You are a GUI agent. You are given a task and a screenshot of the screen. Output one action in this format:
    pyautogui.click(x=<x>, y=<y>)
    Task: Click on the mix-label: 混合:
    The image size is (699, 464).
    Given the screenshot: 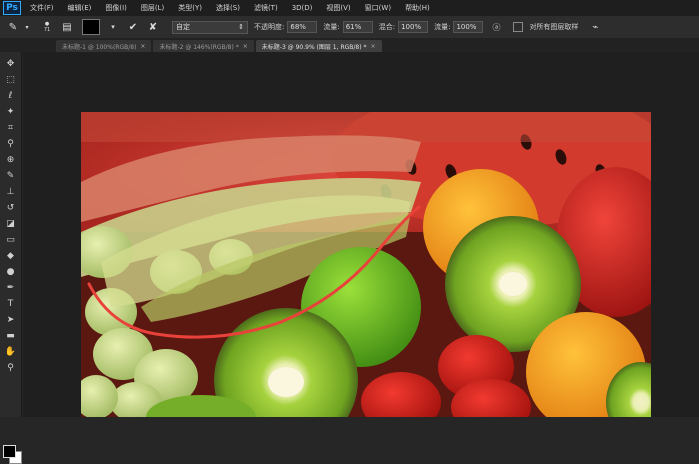 What is the action you would take?
    pyautogui.click(x=387, y=27)
    